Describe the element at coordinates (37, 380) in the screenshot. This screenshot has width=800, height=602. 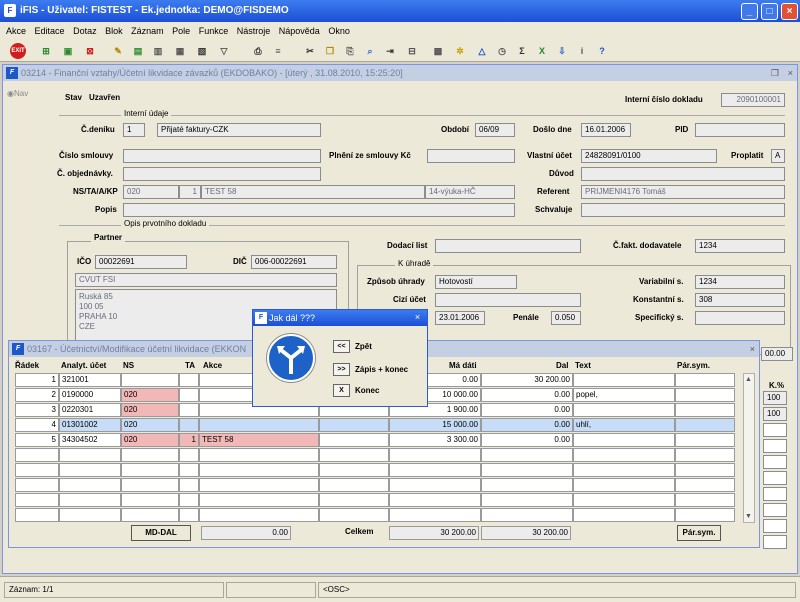
I see `row-1-radek: 1` at that location.